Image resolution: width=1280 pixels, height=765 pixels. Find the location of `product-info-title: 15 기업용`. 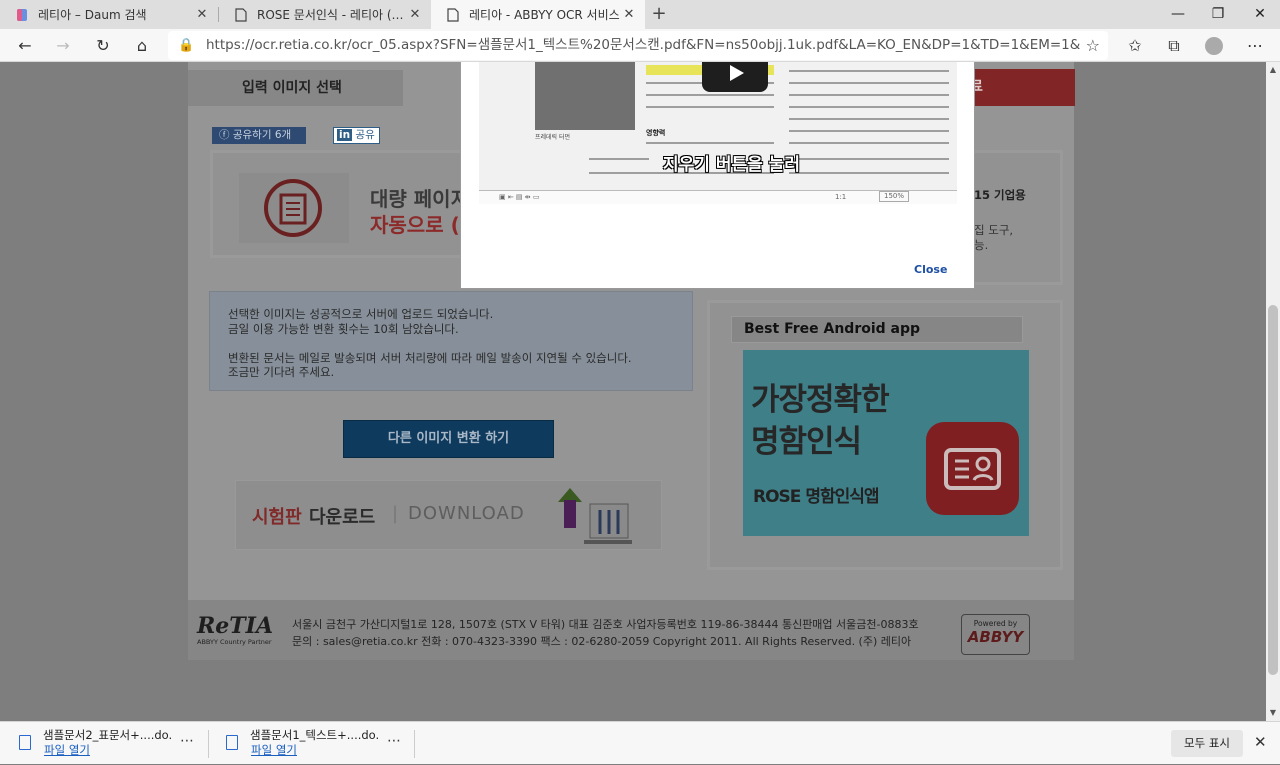

product-info-title: 15 기업용 is located at coordinates (1000, 195).